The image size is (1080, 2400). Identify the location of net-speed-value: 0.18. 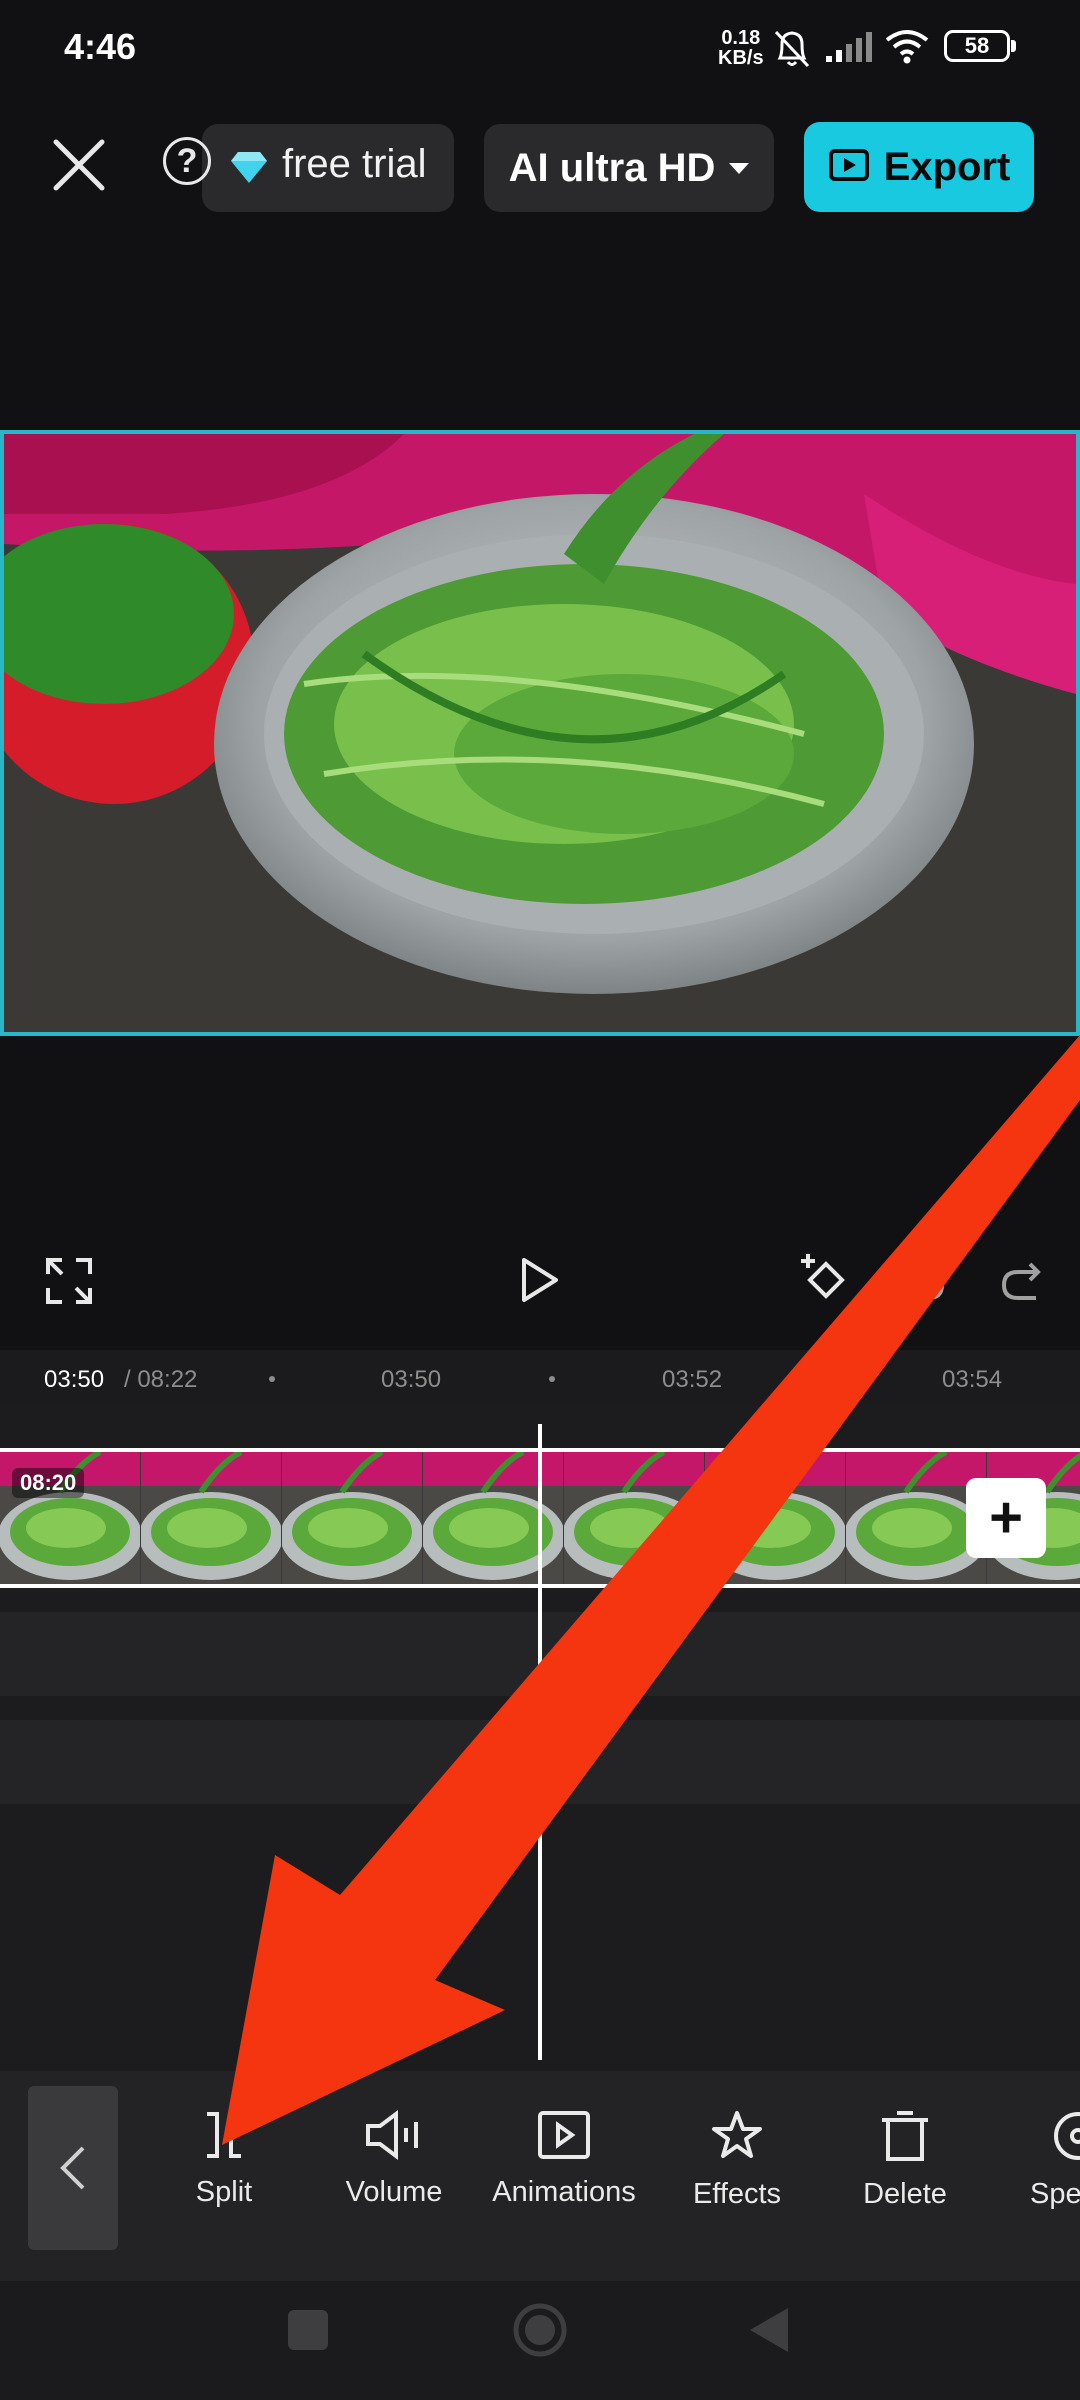
(741, 38).